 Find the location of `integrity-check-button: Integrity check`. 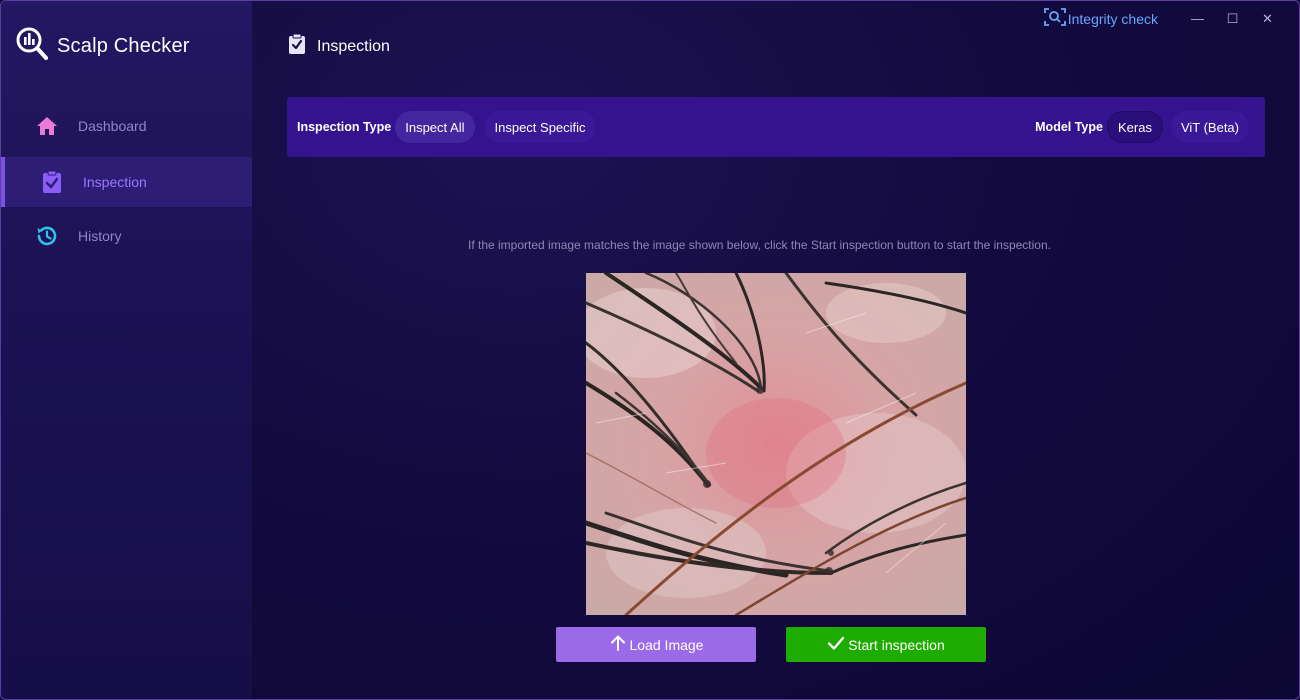

integrity-check-button: Integrity check is located at coordinates (1100, 18).